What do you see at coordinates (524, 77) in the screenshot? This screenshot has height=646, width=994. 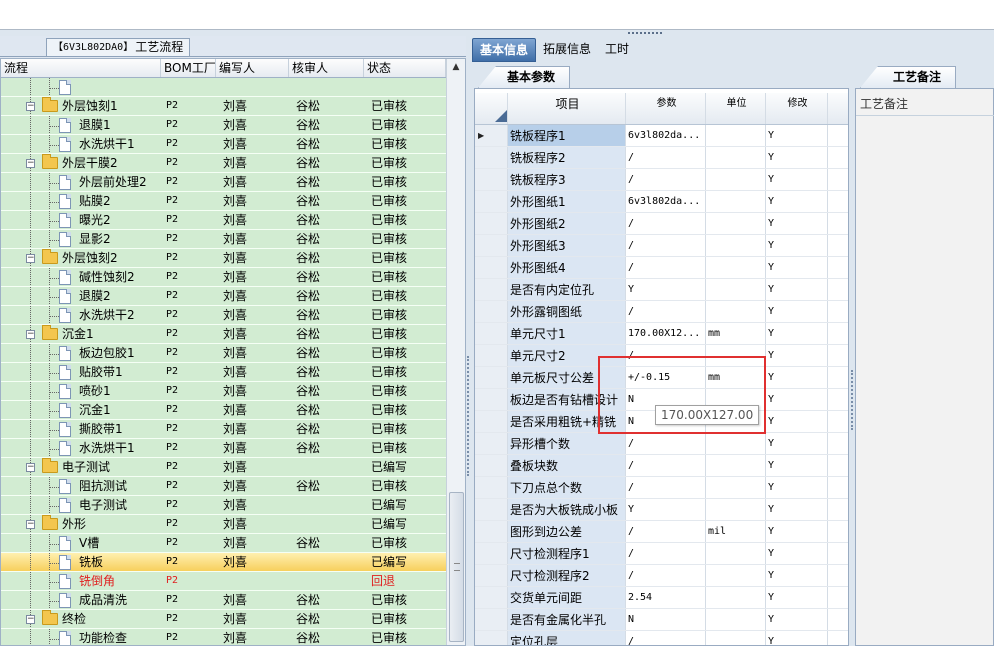 I see `tab-basic-params: 基本参数` at bounding box center [524, 77].